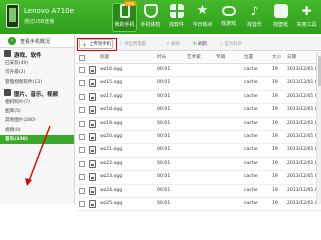  Describe the element at coordinates (198, 178) in the screenshot. I see `table-row: wz23.ogg00:01cache192013/12/01 05:43` at that location.